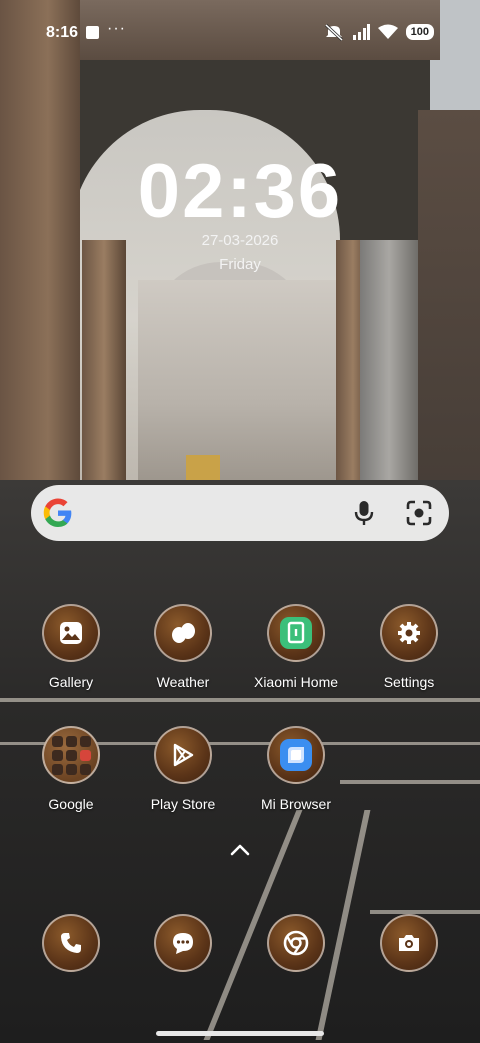 The width and height of the screenshot is (480, 1043). Describe the element at coordinates (361, 32) in the screenshot. I see `signal-icon` at that location.